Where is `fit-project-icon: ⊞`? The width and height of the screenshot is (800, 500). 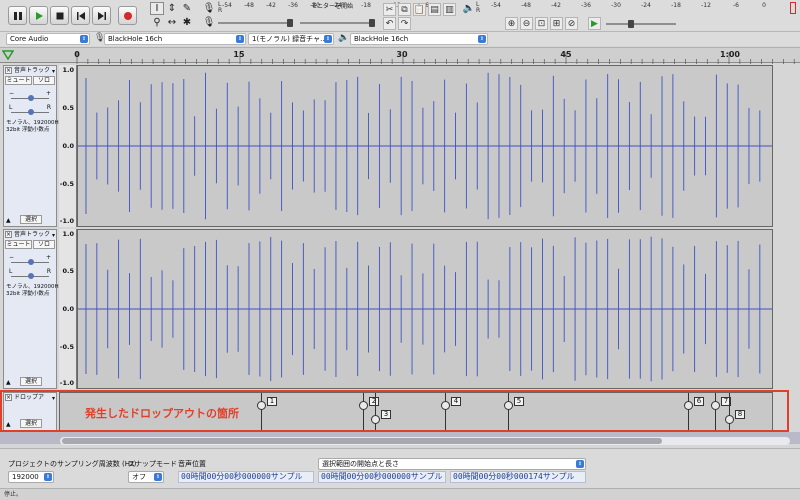
fit-project-icon: ⊞ is located at coordinates (556, 23).